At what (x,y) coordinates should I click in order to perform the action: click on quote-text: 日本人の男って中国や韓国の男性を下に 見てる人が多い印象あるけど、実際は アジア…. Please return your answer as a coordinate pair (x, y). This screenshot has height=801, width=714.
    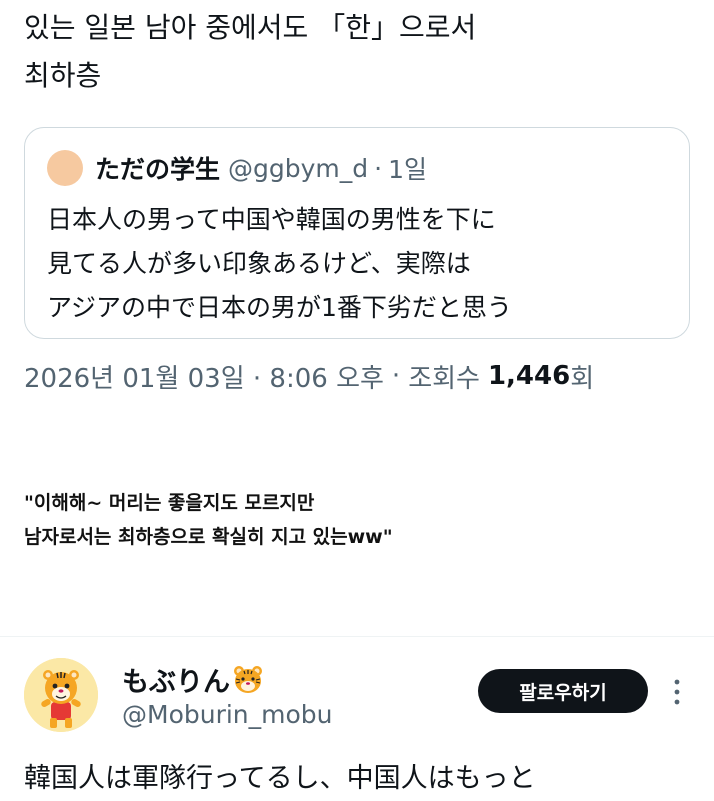
    Looking at the image, I should click on (362, 264).